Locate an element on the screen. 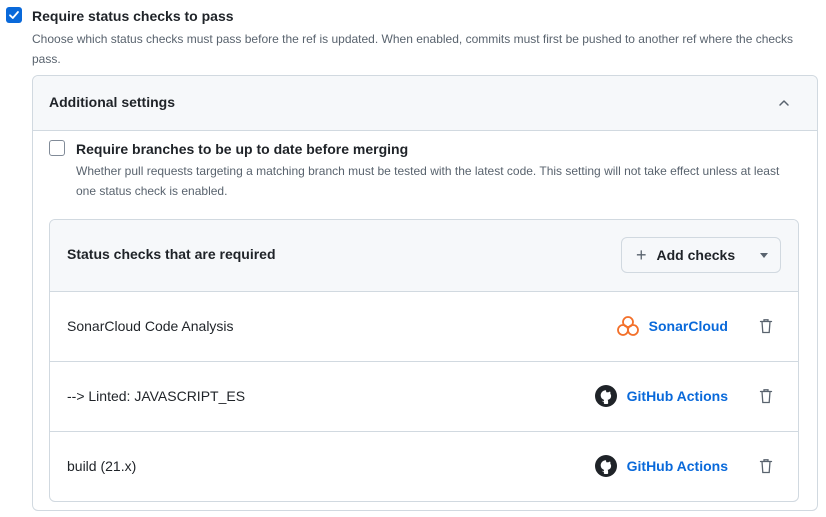 The height and width of the screenshot is (517, 826). status-check-row: --> Linted: JAVASCRIPT_ES GitHub Actions is located at coordinates (424, 396).